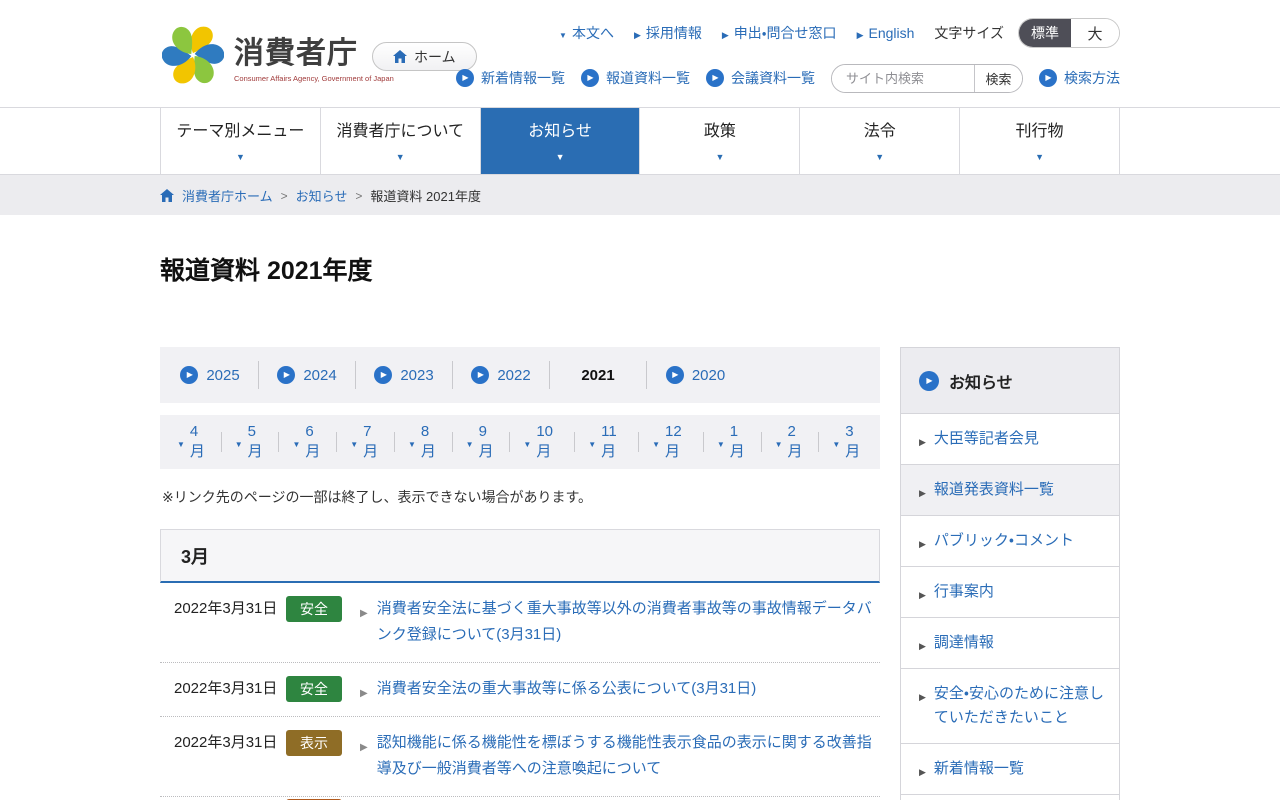  I want to click on recruit-link: 採用情報, so click(668, 33).